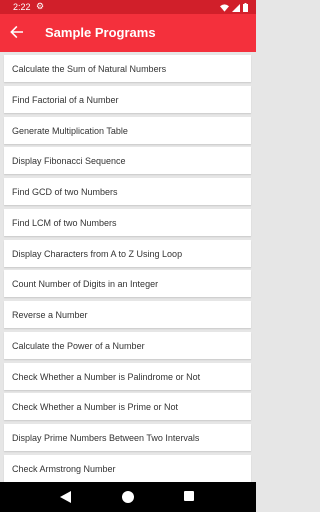 This screenshot has height=512, width=320. I want to click on list-item: Reverse a Number, so click(127, 314).